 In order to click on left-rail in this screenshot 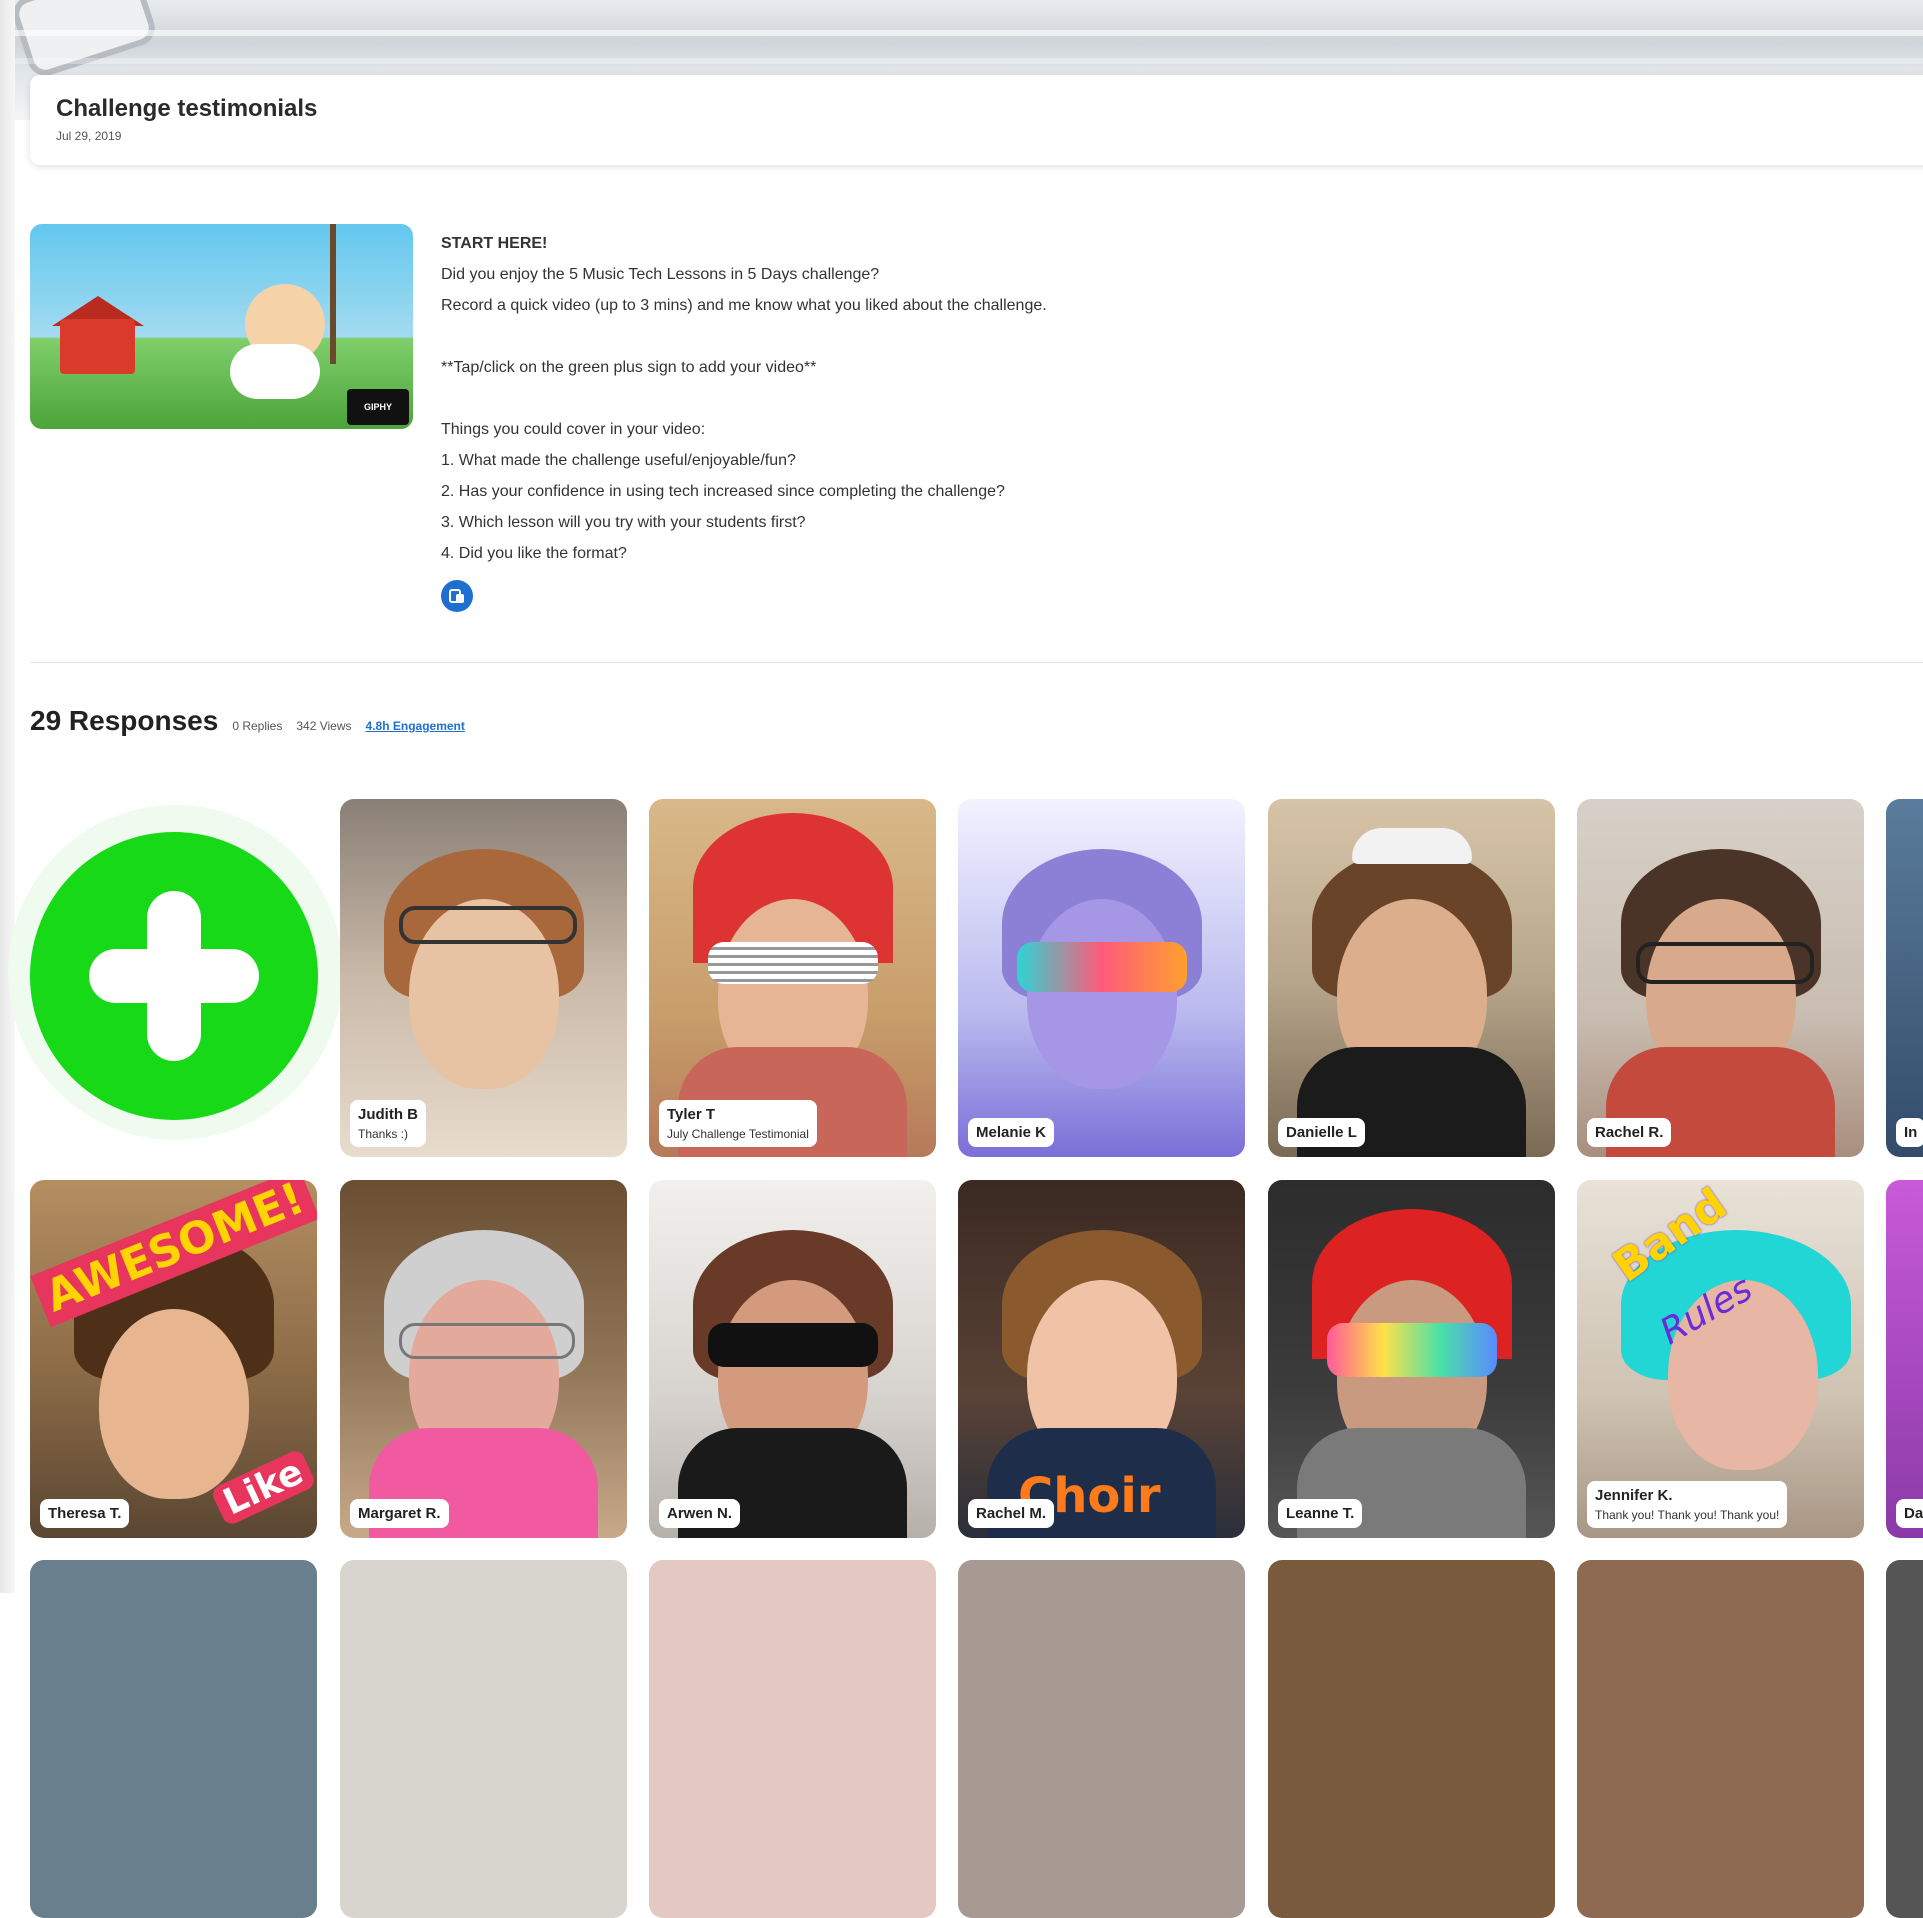, I will do `click(7, 796)`.